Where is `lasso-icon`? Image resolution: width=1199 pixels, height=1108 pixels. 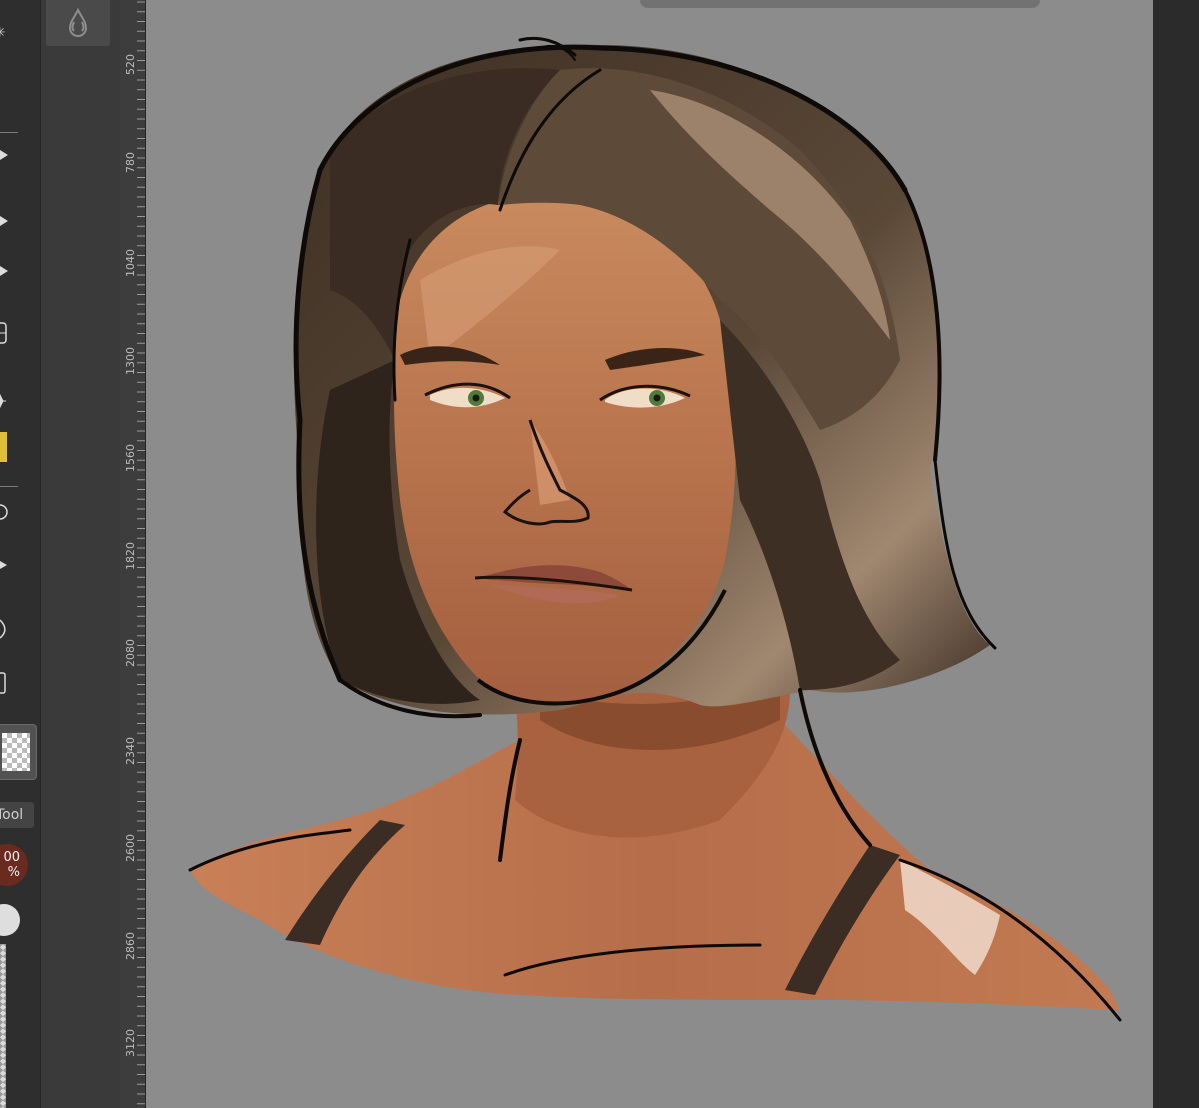
lasso-icon is located at coordinates (7, 512).